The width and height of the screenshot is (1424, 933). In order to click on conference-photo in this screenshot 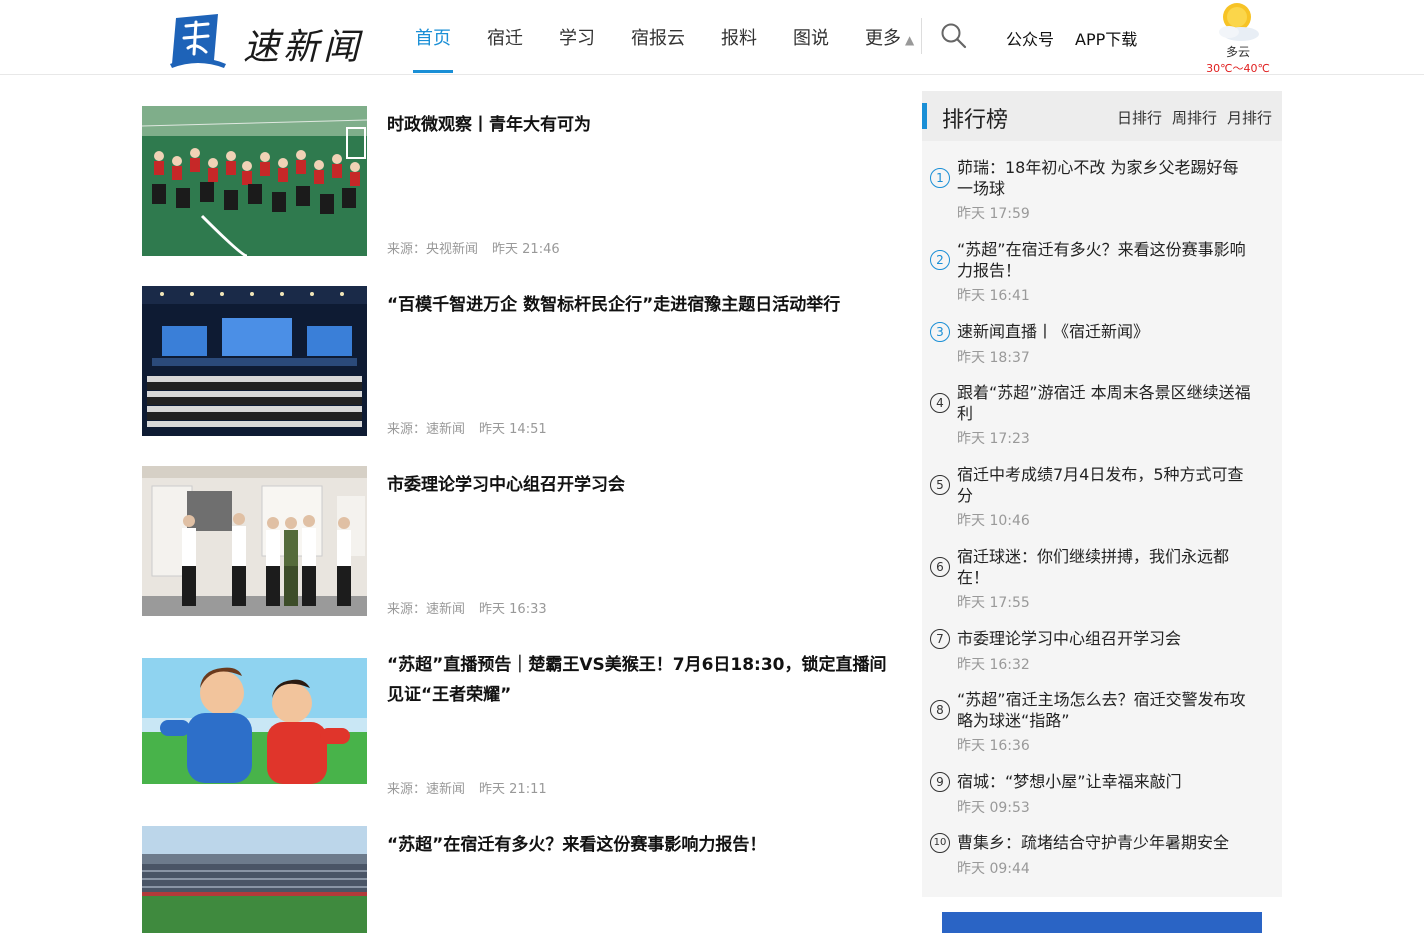, I will do `click(254, 361)`.